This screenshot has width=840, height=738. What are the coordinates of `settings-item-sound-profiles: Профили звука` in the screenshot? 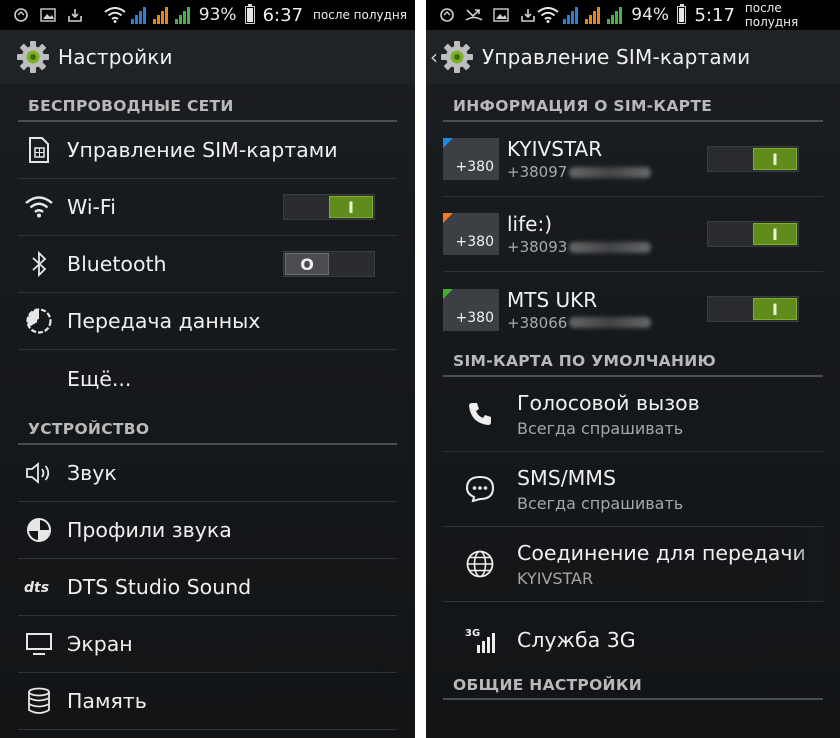 It's located at (207, 530).